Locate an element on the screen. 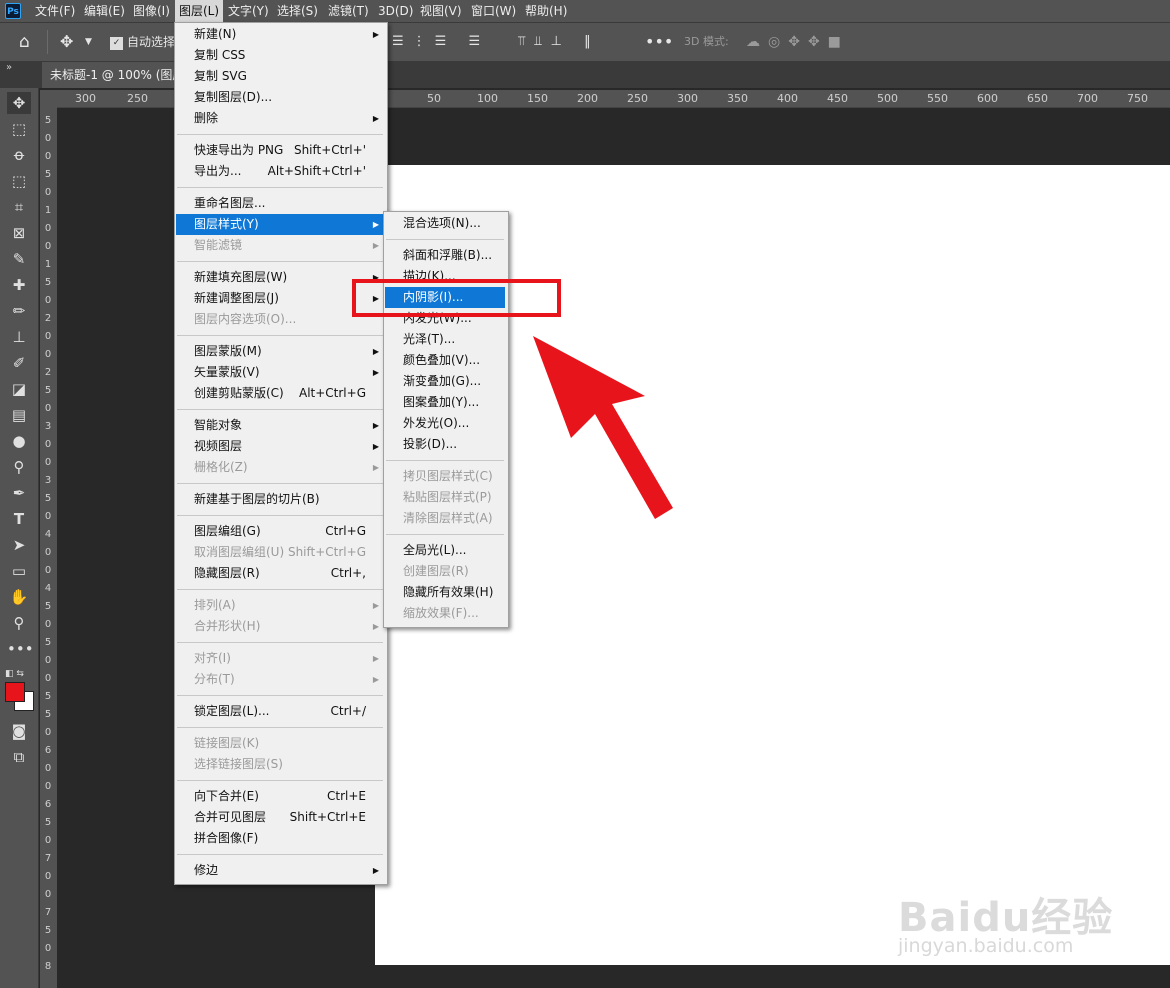 The image size is (1170, 988). menu-item: 图层样式(Y) ▶ is located at coordinates (280, 224).